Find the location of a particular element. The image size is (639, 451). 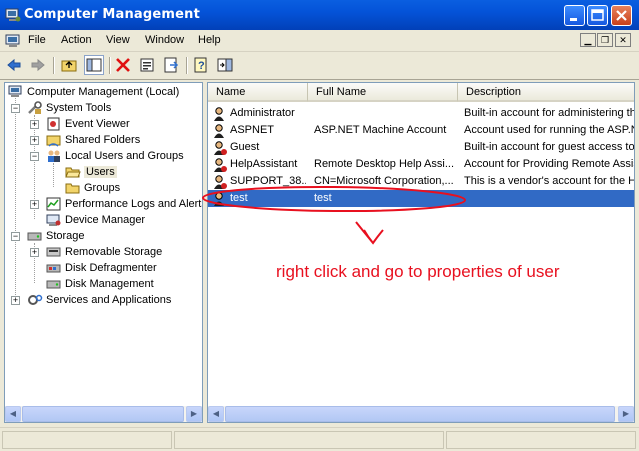

expander-event-viewer: + is located at coordinates (34, 124).